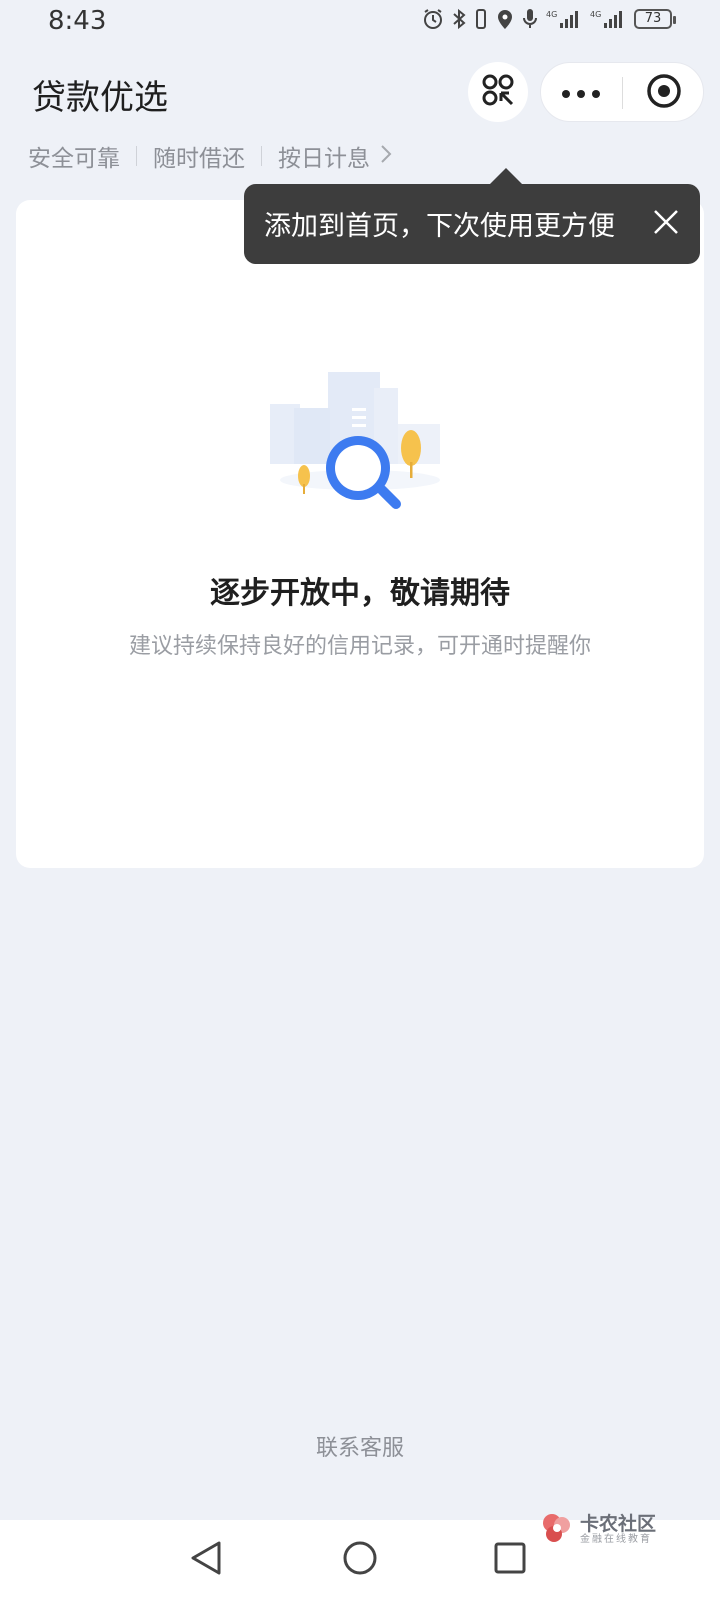  What do you see at coordinates (100, 98) in the screenshot?
I see `page-title: 贷款优选` at bounding box center [100, 98].